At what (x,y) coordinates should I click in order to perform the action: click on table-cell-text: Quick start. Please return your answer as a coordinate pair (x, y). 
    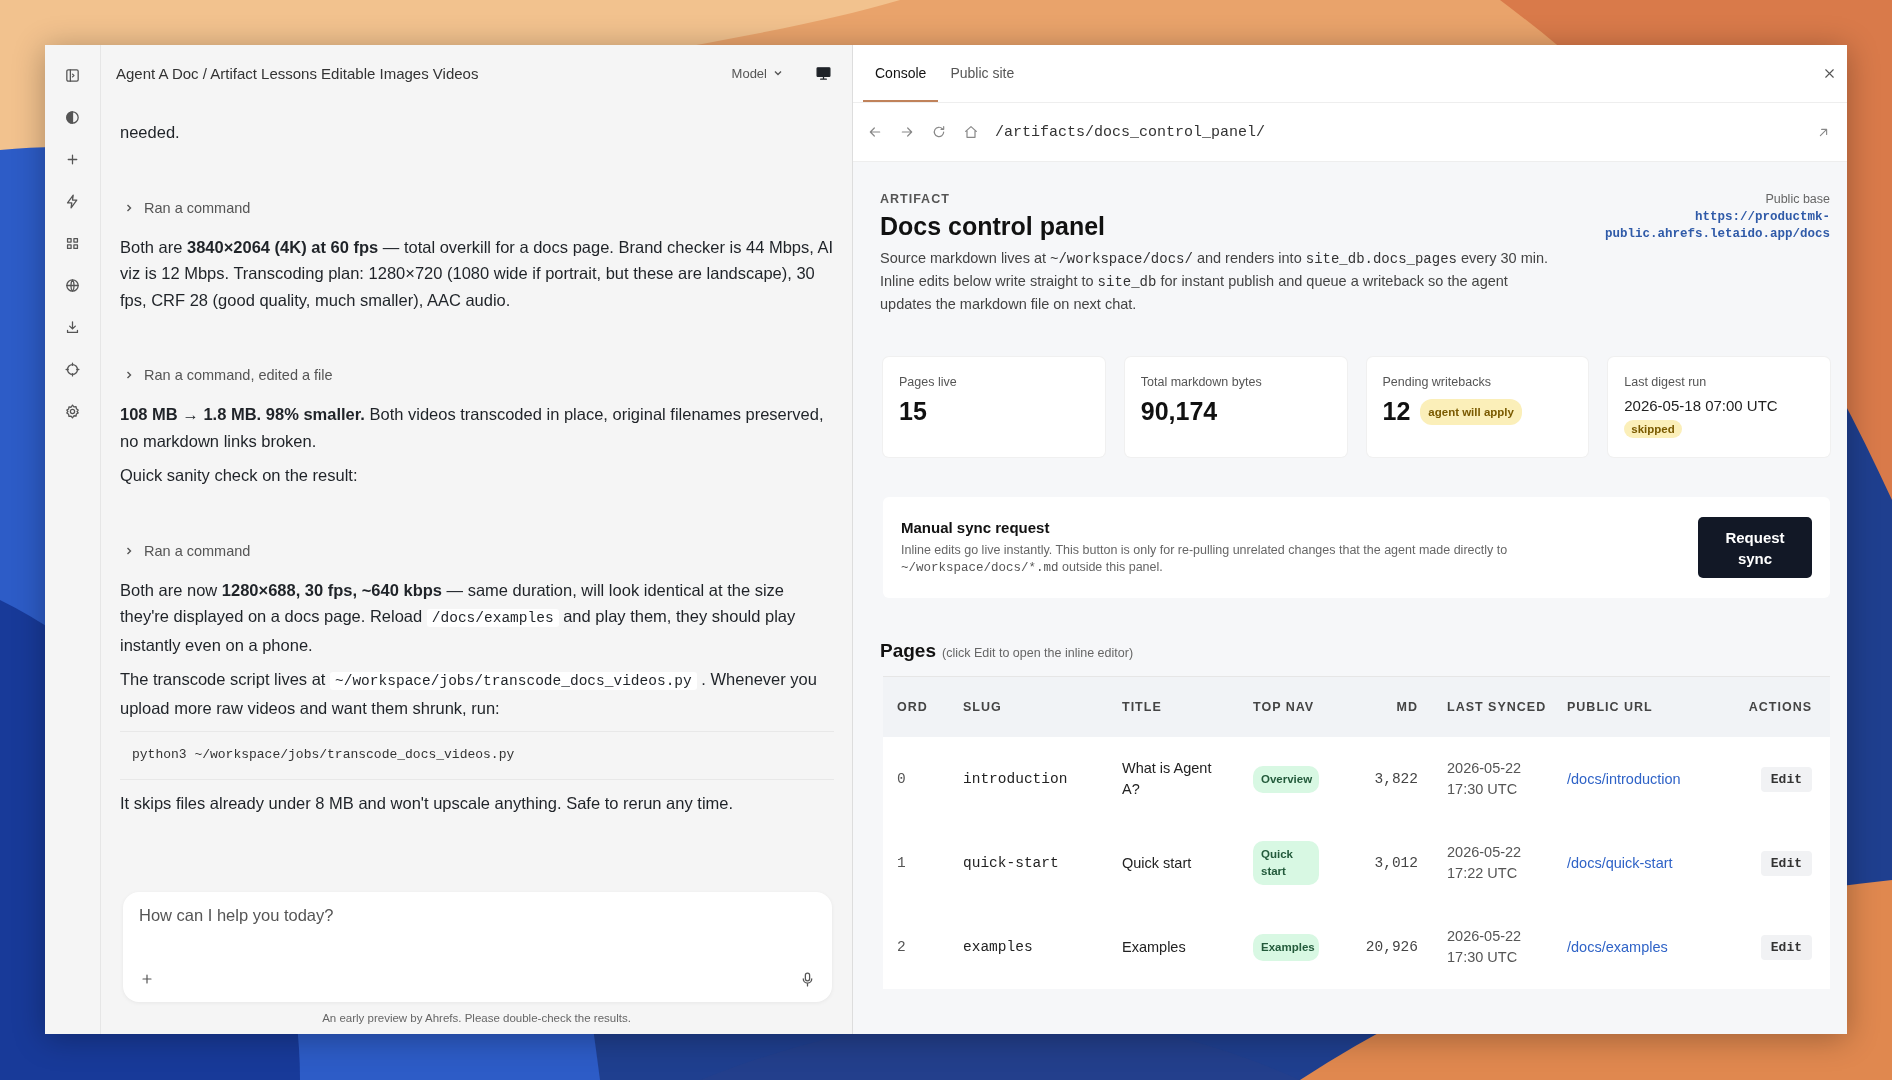
    Looking at the image, I should click on (1157, 863).